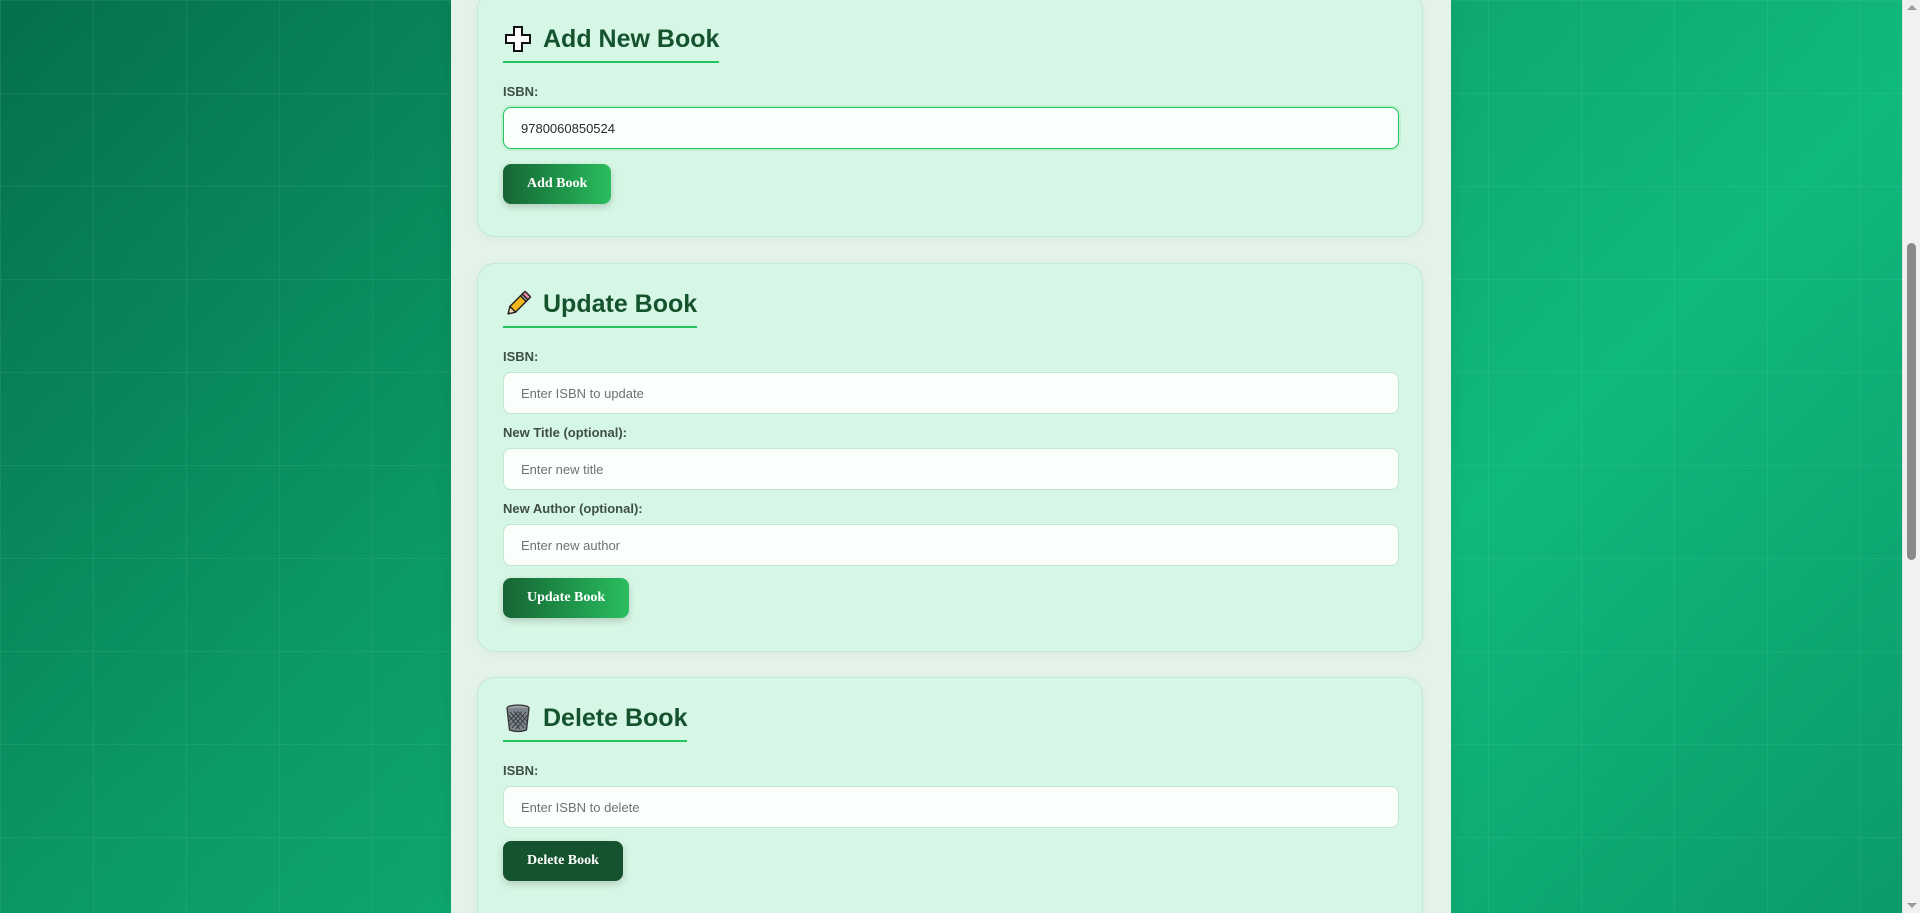 The height and width of the screenshot is (913, 1920). Describe the element at coordinates (951, 545) in the screenshot. I see `new-author-input` at that location.